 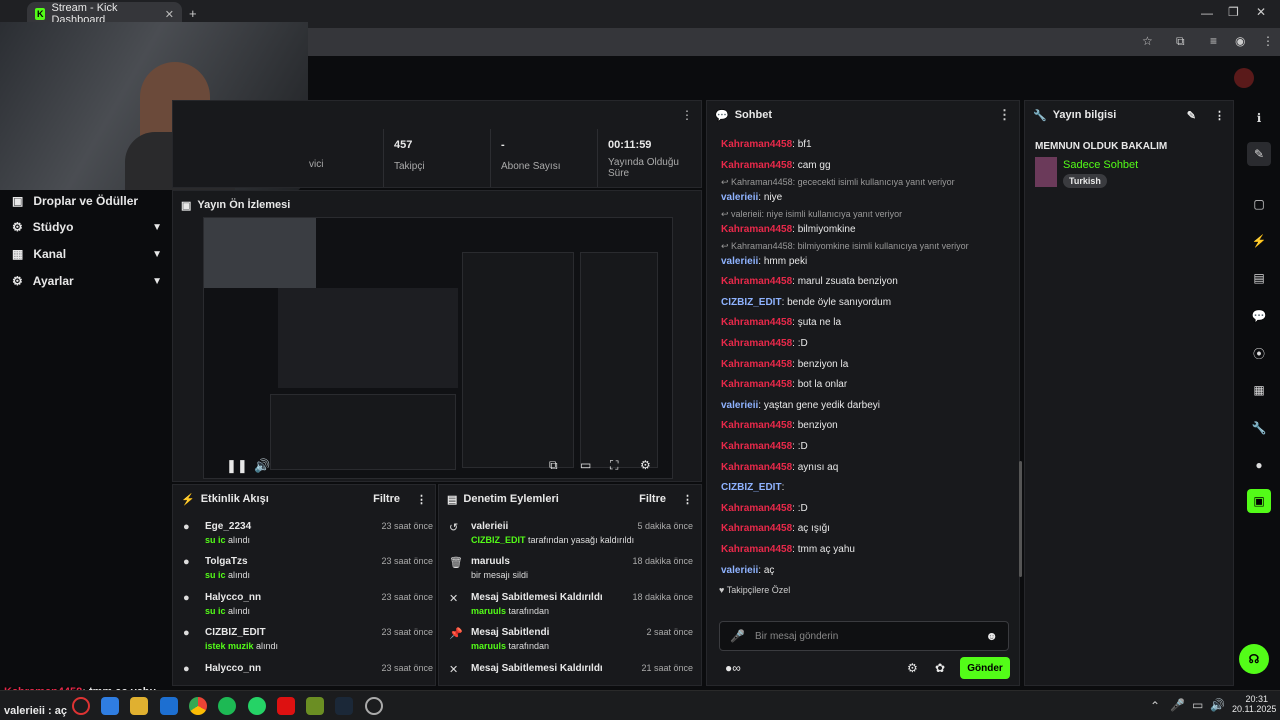 What do you see at coordinates (1217, 705) in the screenshot?
I see `speaker-icon: 🔊` at bounding box center [1217, 705].